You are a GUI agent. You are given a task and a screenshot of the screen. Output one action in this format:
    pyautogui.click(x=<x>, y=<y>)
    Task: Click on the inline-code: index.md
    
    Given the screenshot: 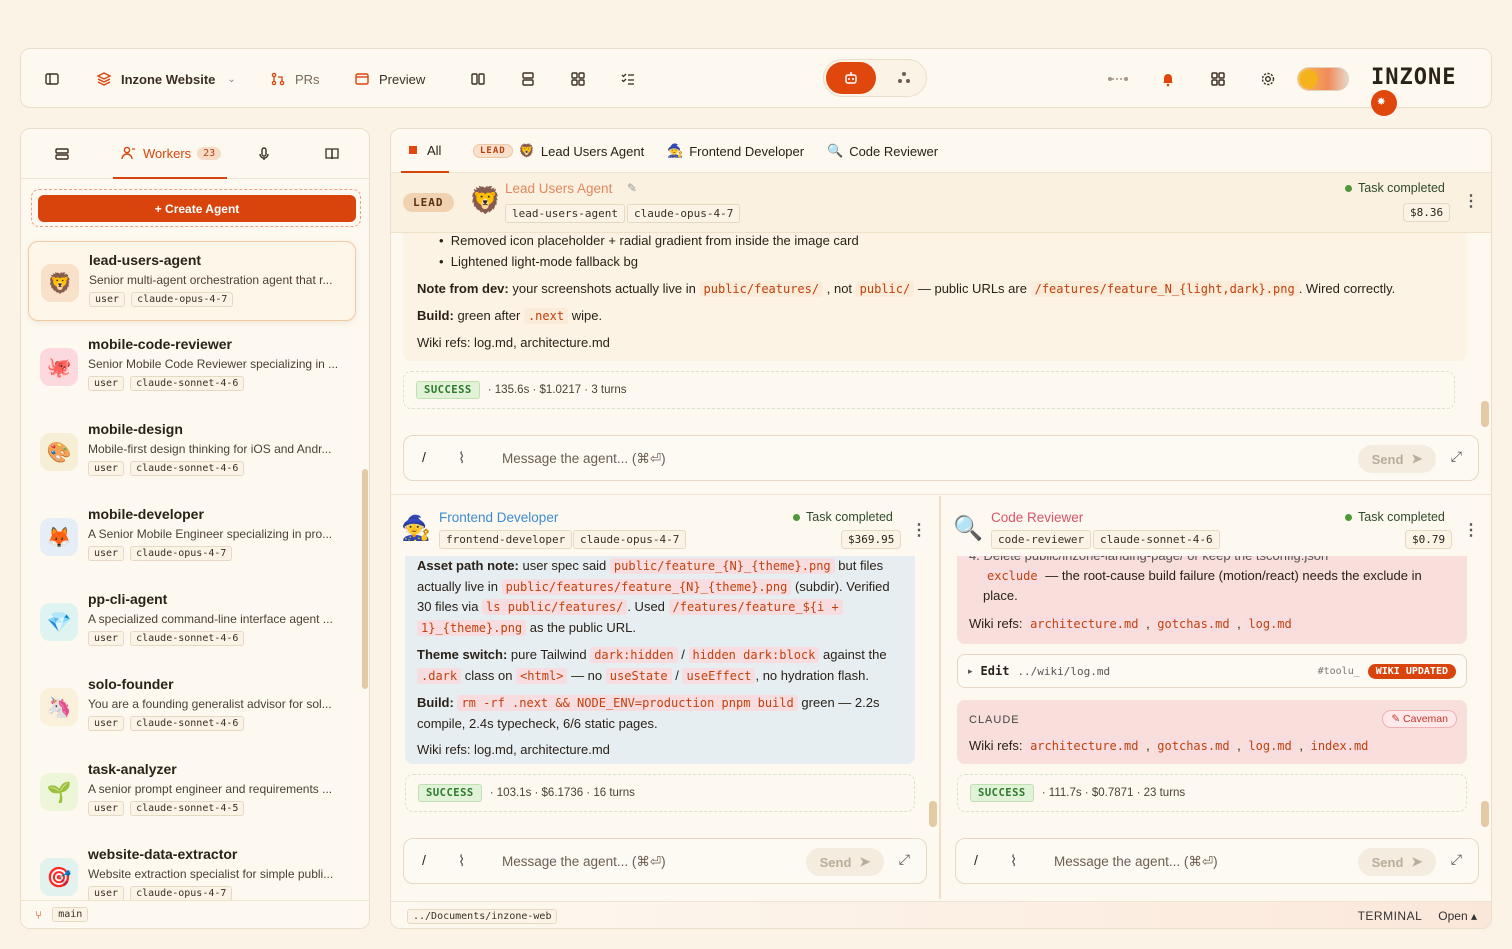 What is the action you would take?
    pyautogui.click(x=1339, y=746)
    